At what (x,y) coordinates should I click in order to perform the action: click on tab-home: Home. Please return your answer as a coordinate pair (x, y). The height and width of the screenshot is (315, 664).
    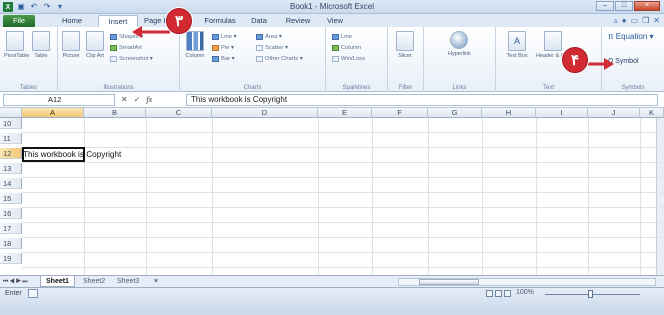
    Looking at the image, I should click on (72, 21).